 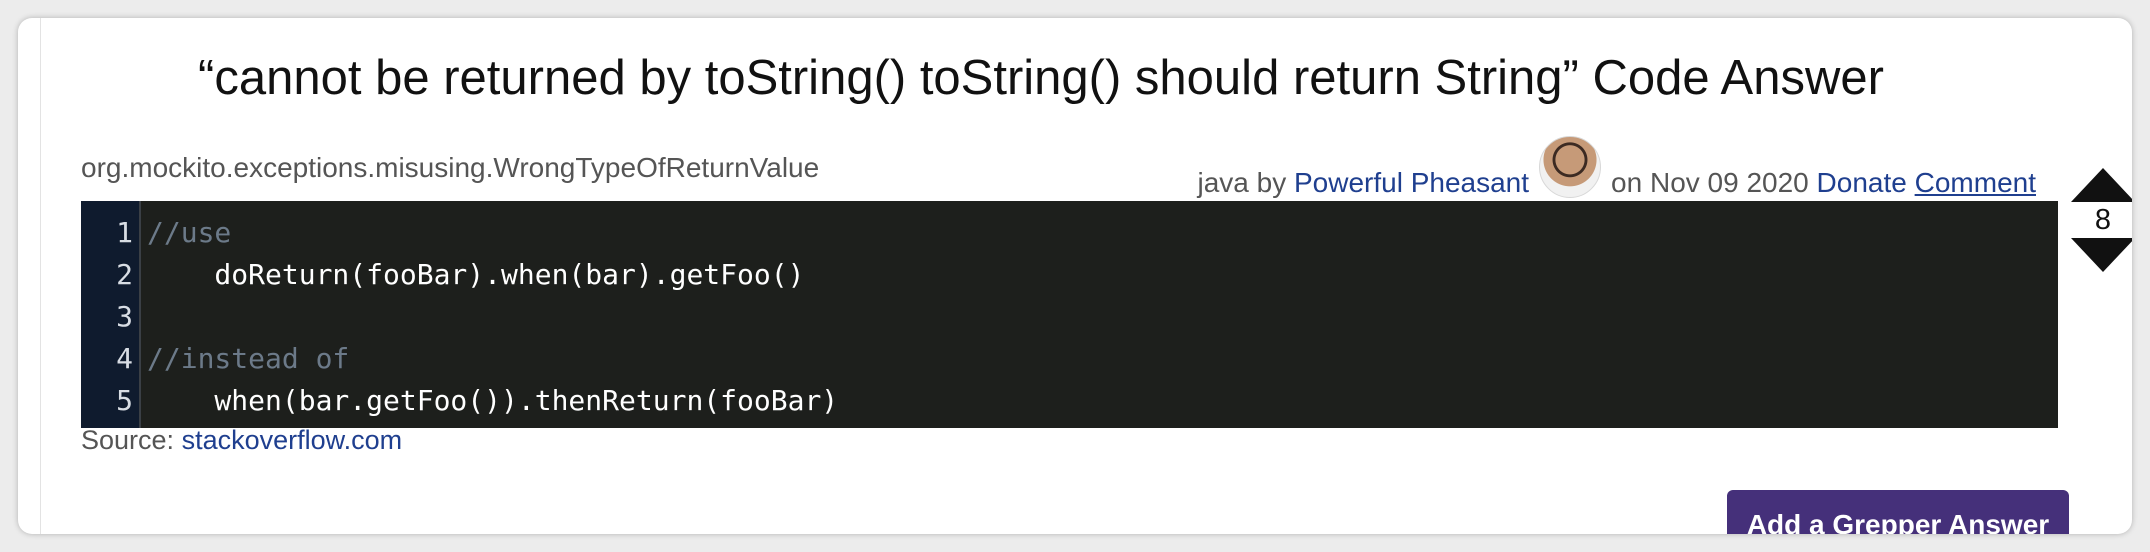 What do you see at coordinates (1570, 167) in the screenshot?
I see `avatar` at bounding box center [1570, 167].